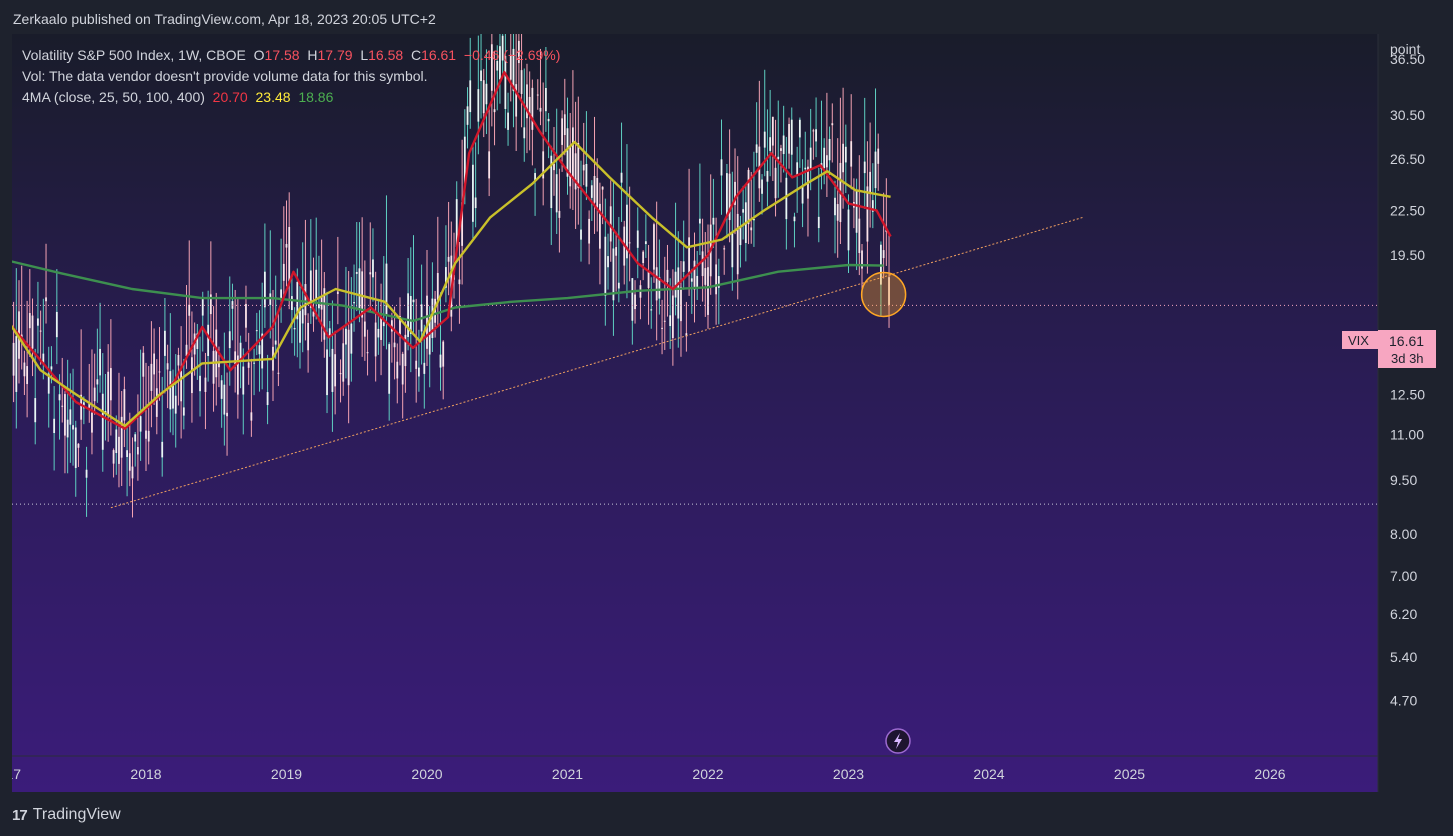 This screenshot has height=836, width=1453. I want to click on time-tick-label: 2022, so click(707, 774).